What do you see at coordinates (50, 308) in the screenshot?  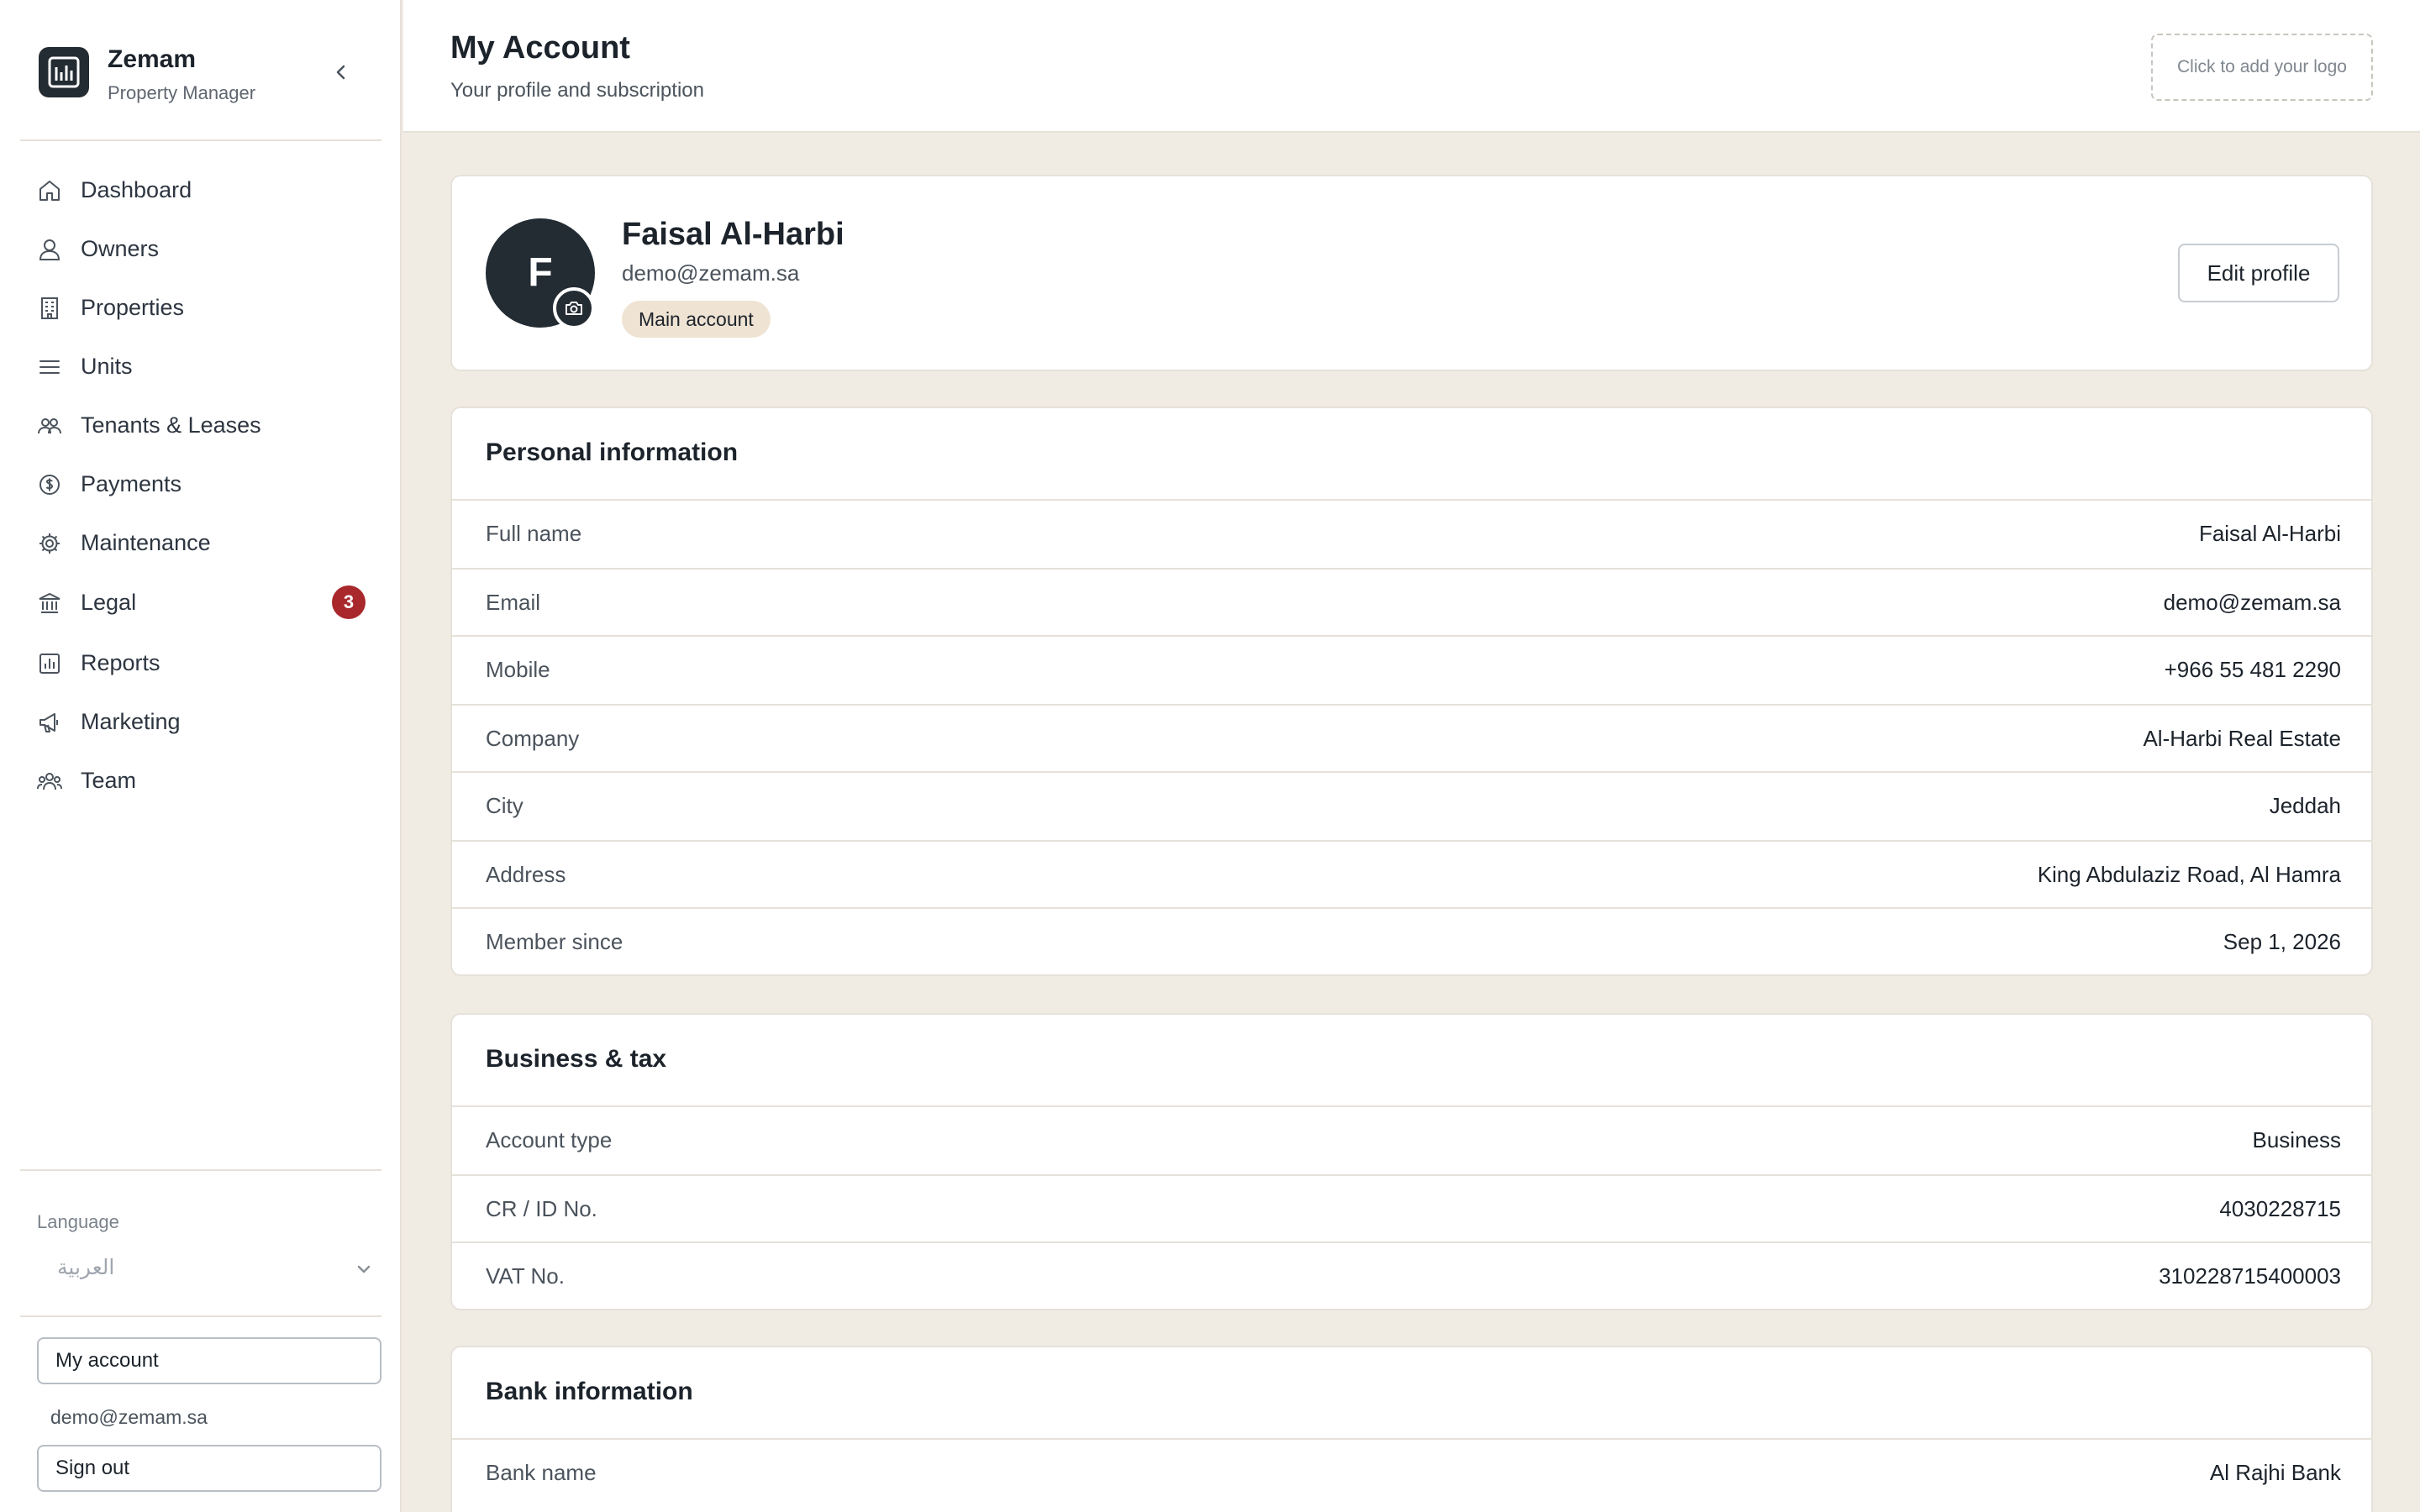 I see `building-icon` at bounding box center [50, 308].